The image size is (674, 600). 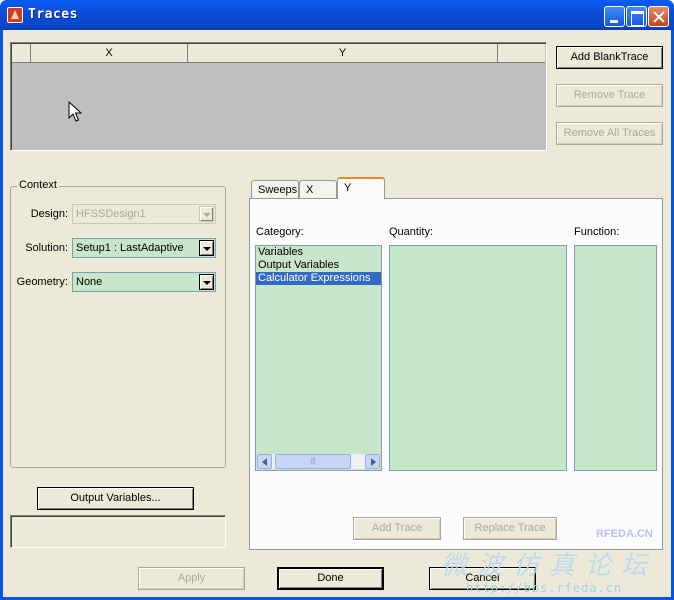 What do you see at coordinates (658, 16) in the screenshot?
I see `close-icon` at bounding box center [658, 16].